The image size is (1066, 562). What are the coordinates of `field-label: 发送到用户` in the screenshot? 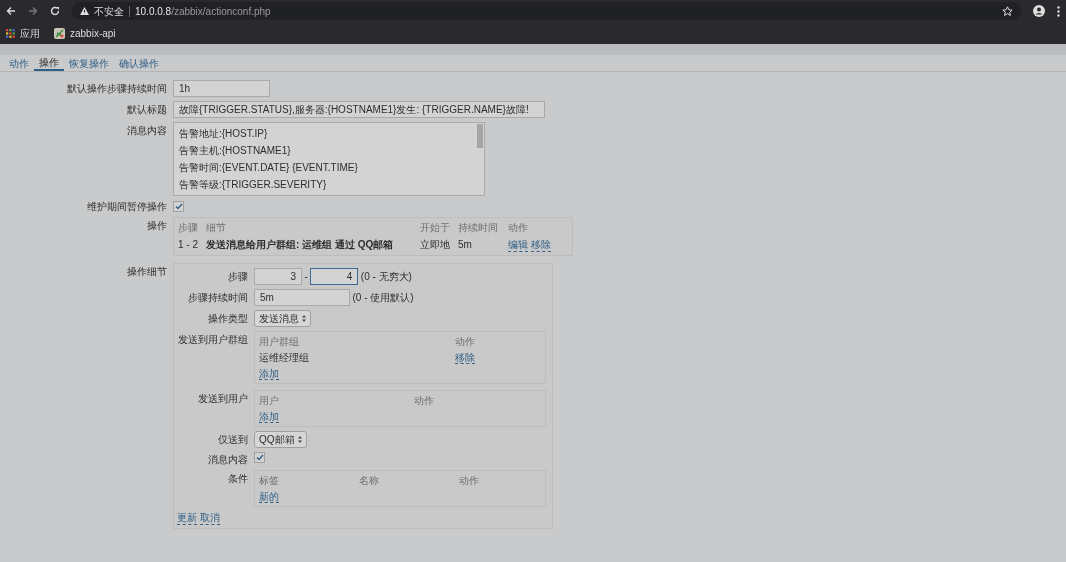 It's located at (222, 398).